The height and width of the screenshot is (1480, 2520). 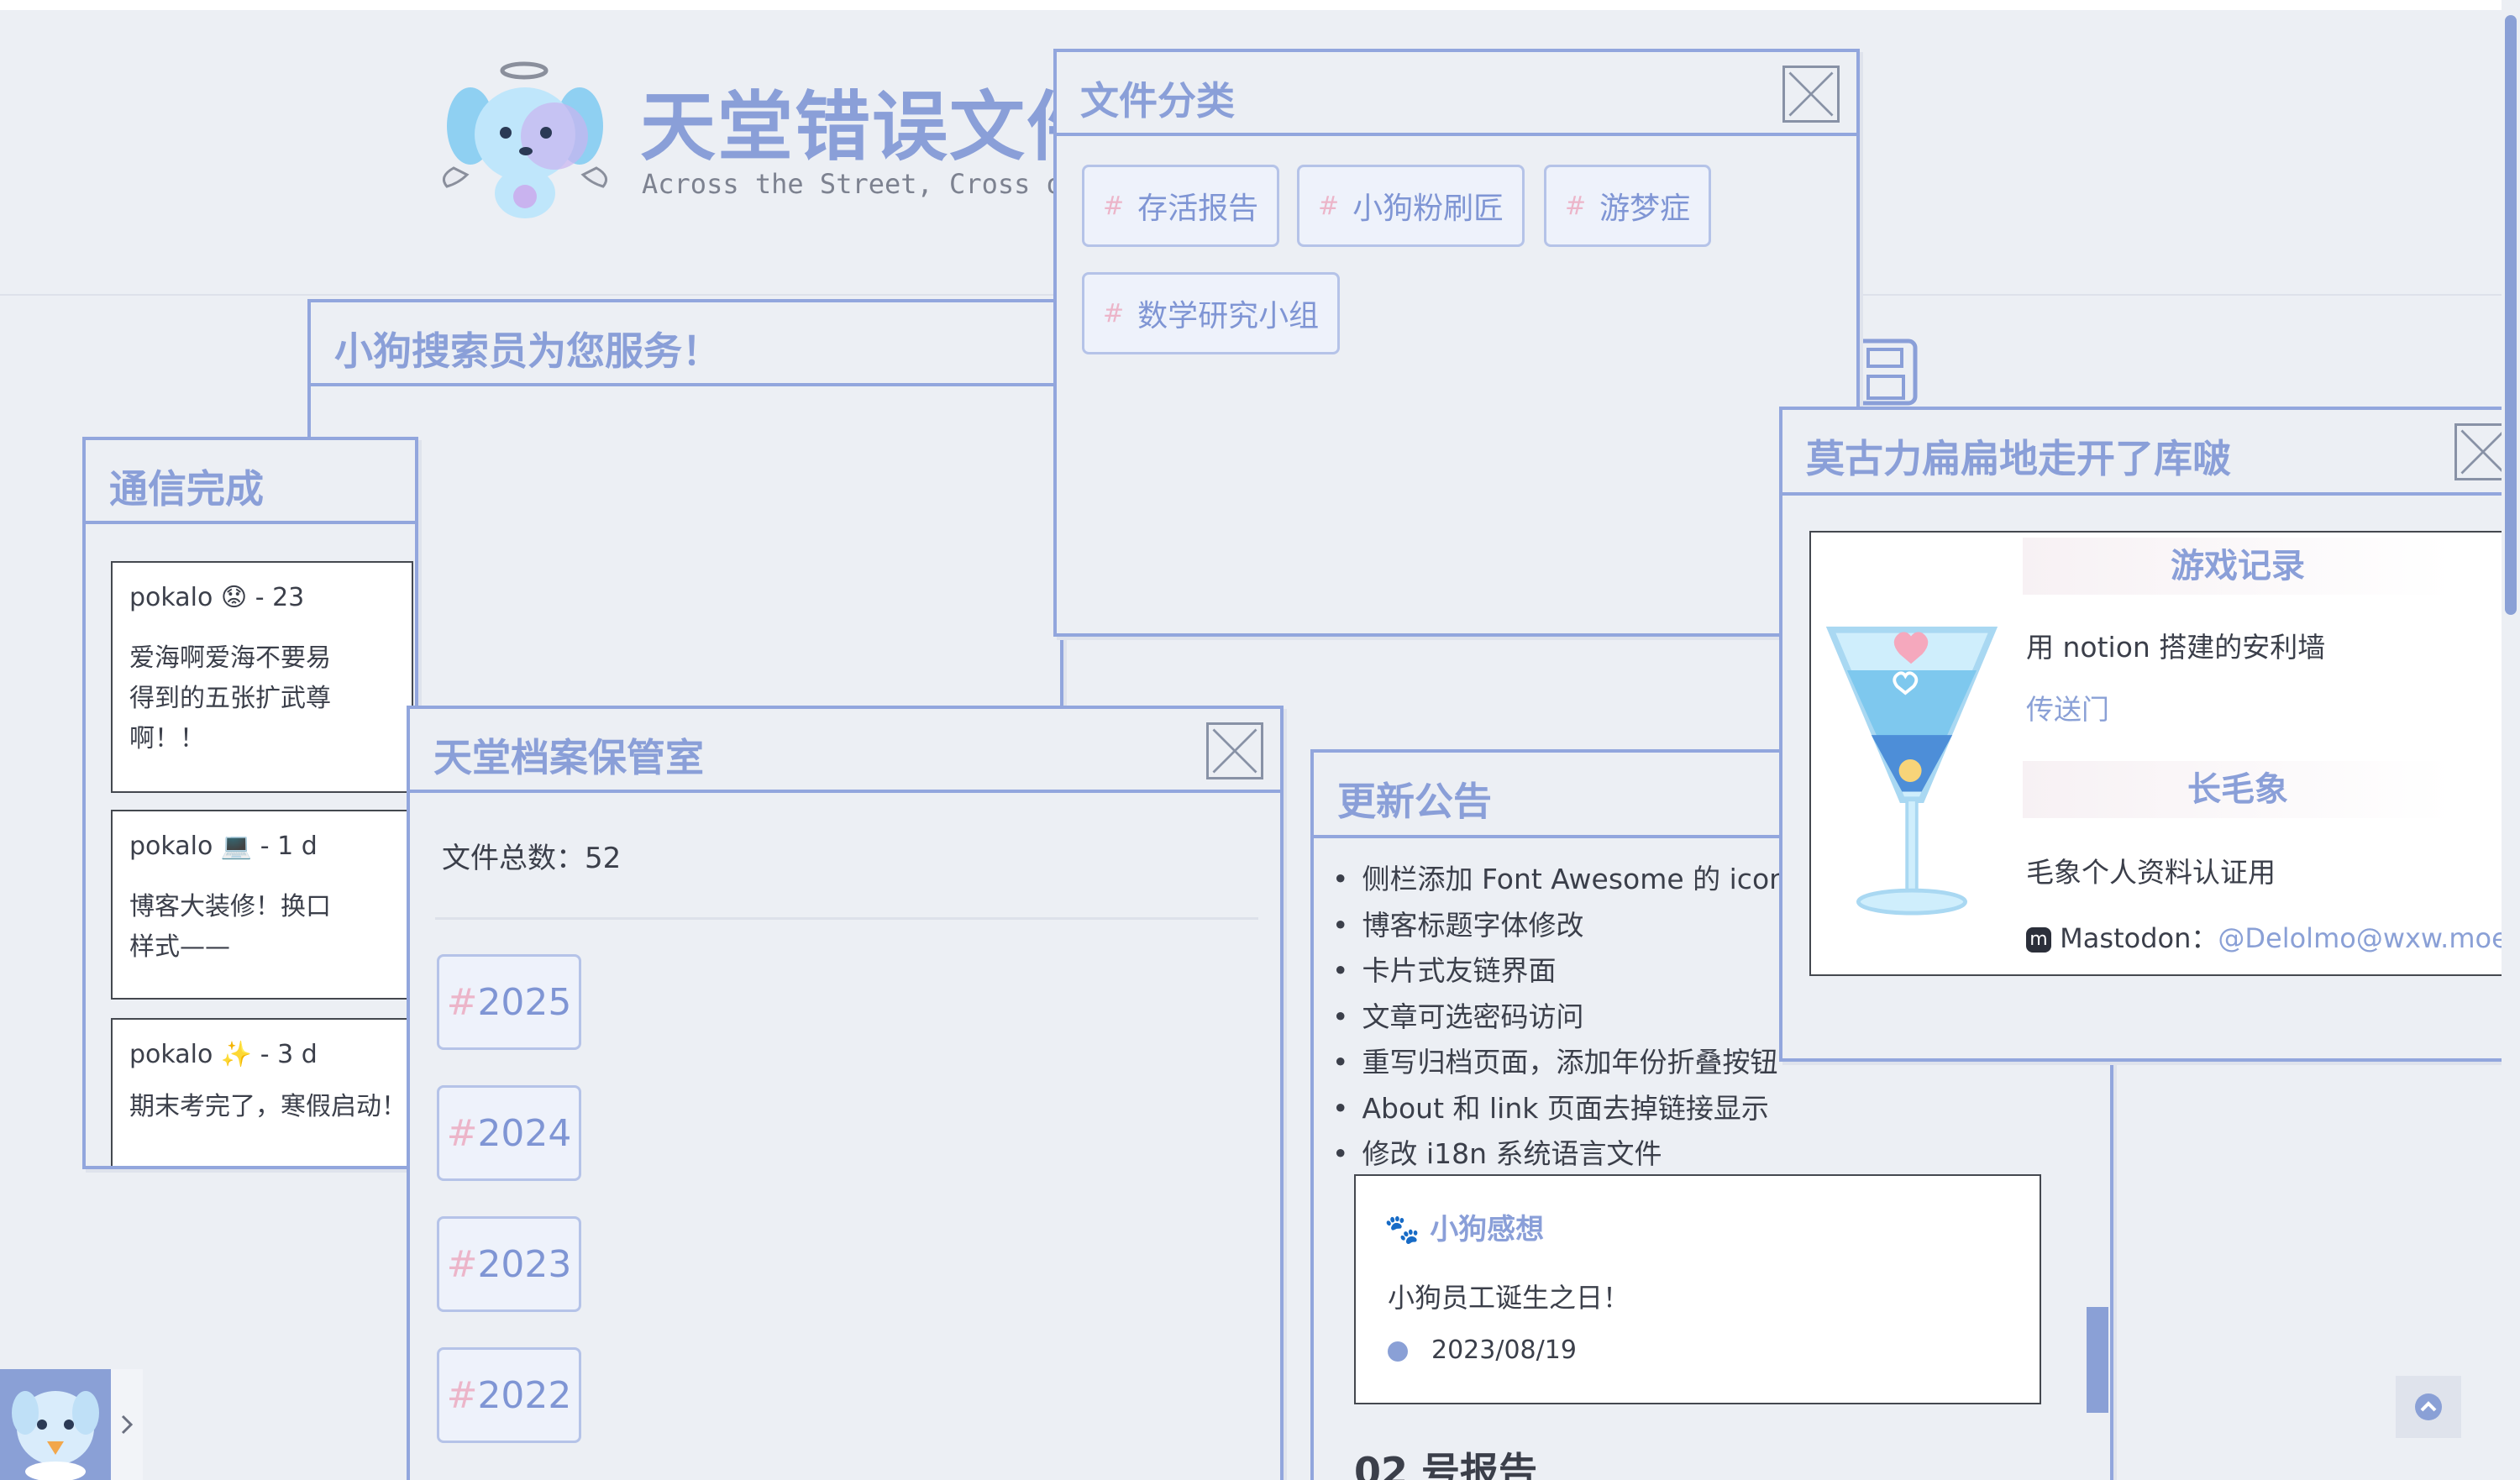 What do you see at coordinates (2238, 789) in the screenshot?
I see `mastodon-heading: 长毛象` at bounding box center [2238, 789].